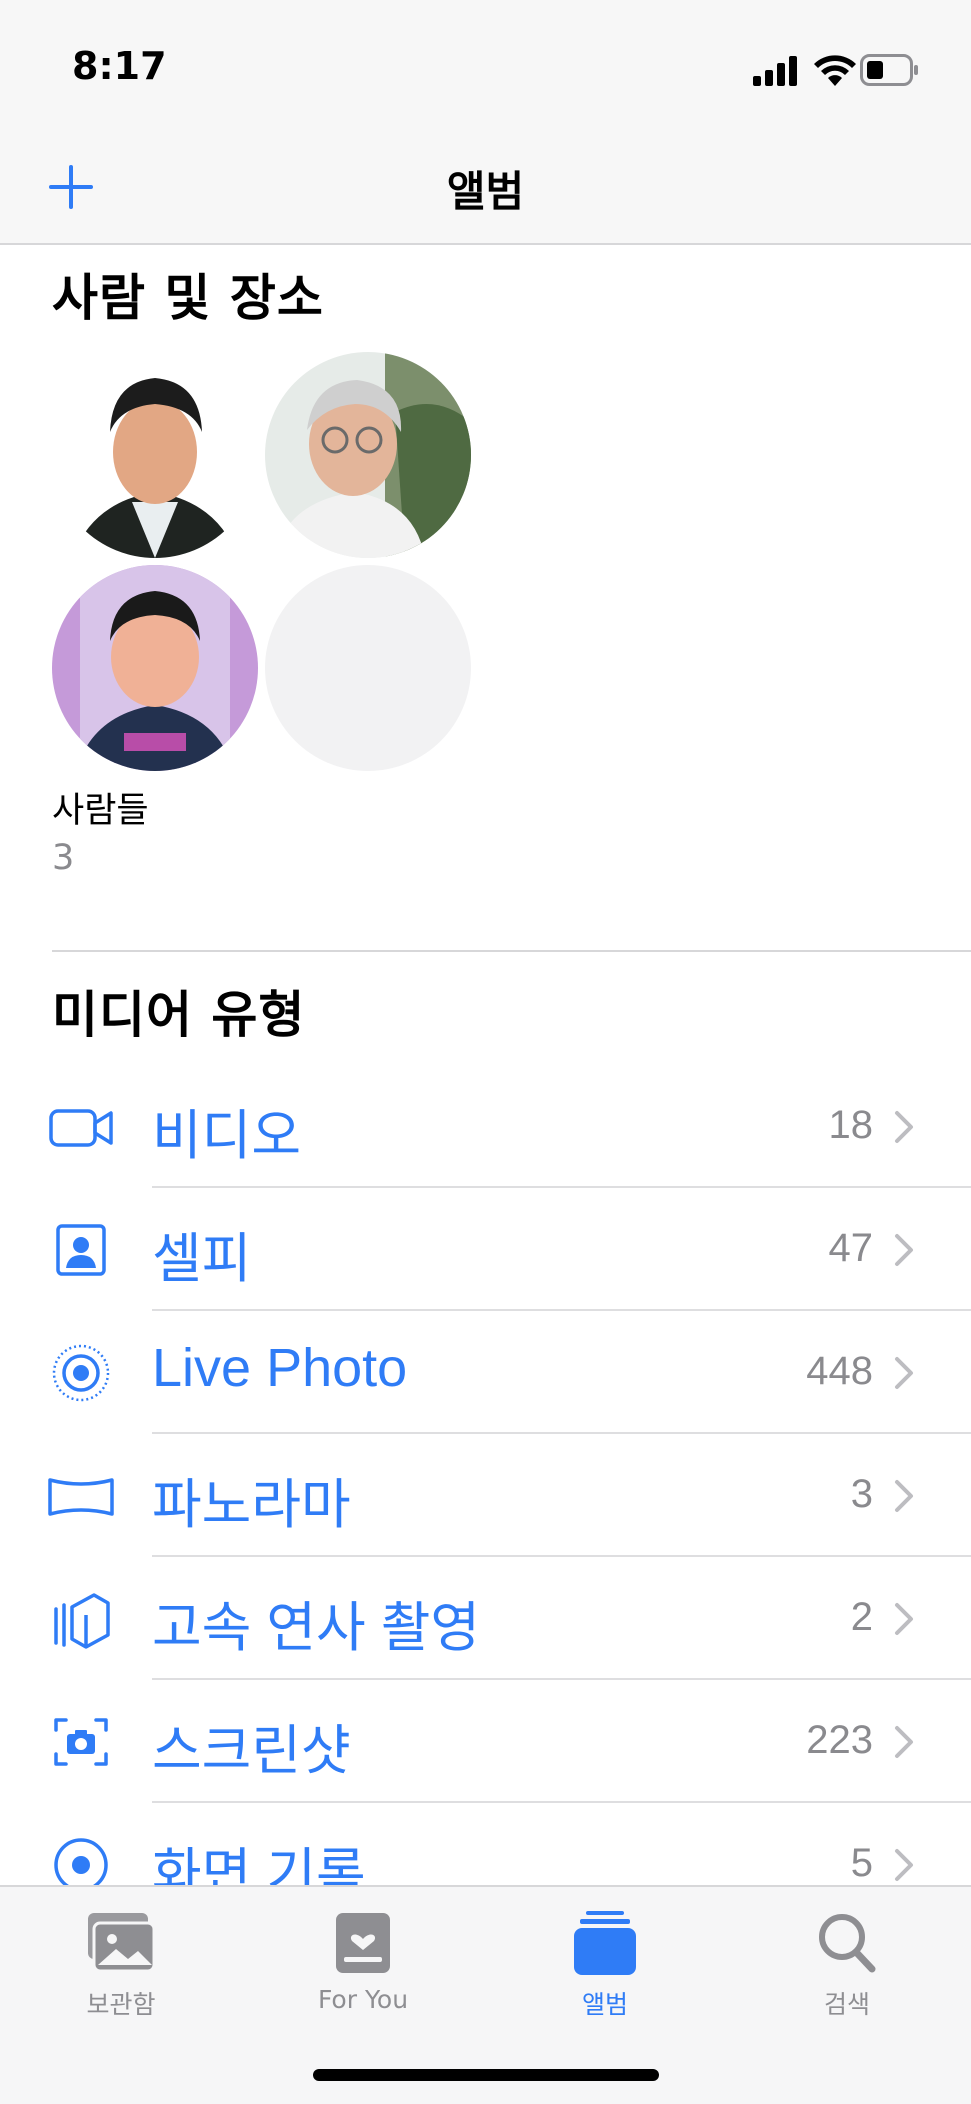  Describe the element at coordinates (485, 1372) in the screenshot. I see `media-row-live-photo: Live Photo 448` at that location.